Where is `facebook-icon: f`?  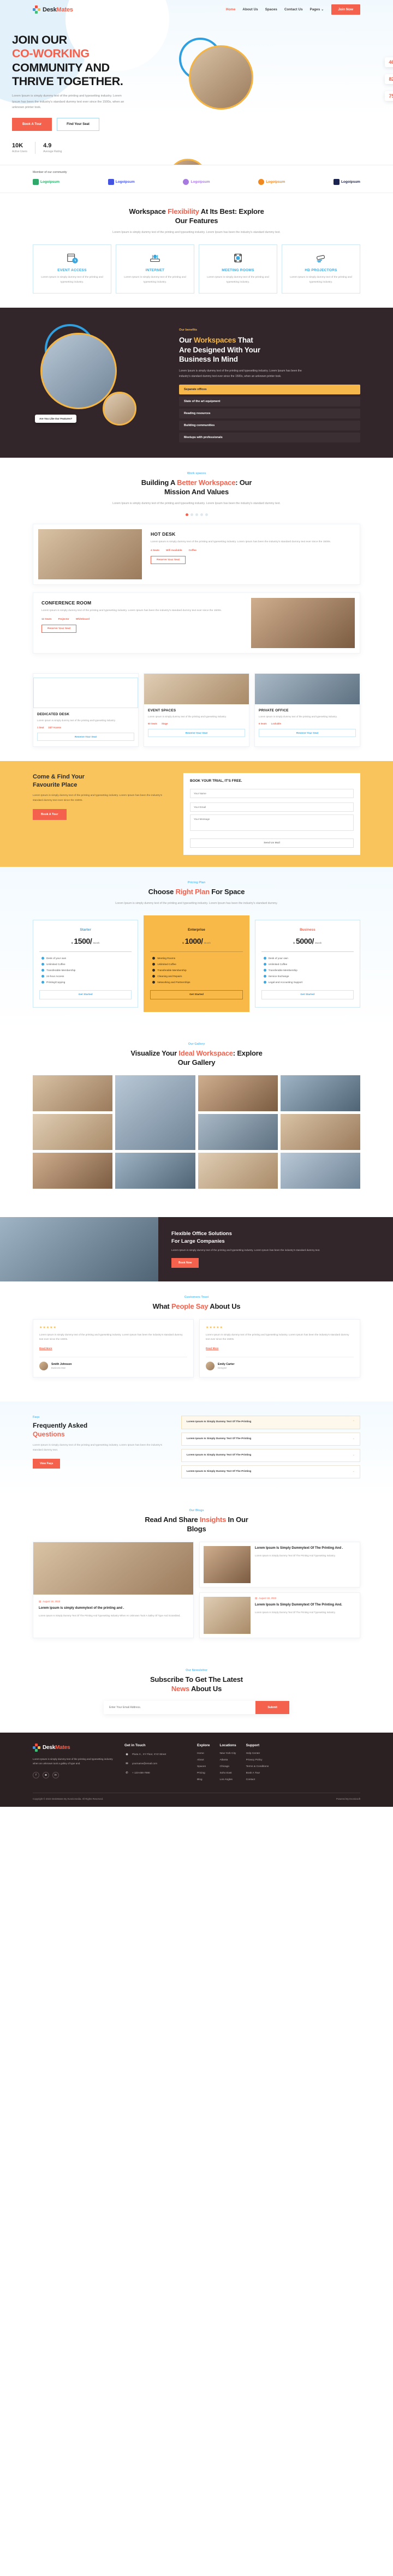
facebook-icon: f is located at coordinates (36, 1776).